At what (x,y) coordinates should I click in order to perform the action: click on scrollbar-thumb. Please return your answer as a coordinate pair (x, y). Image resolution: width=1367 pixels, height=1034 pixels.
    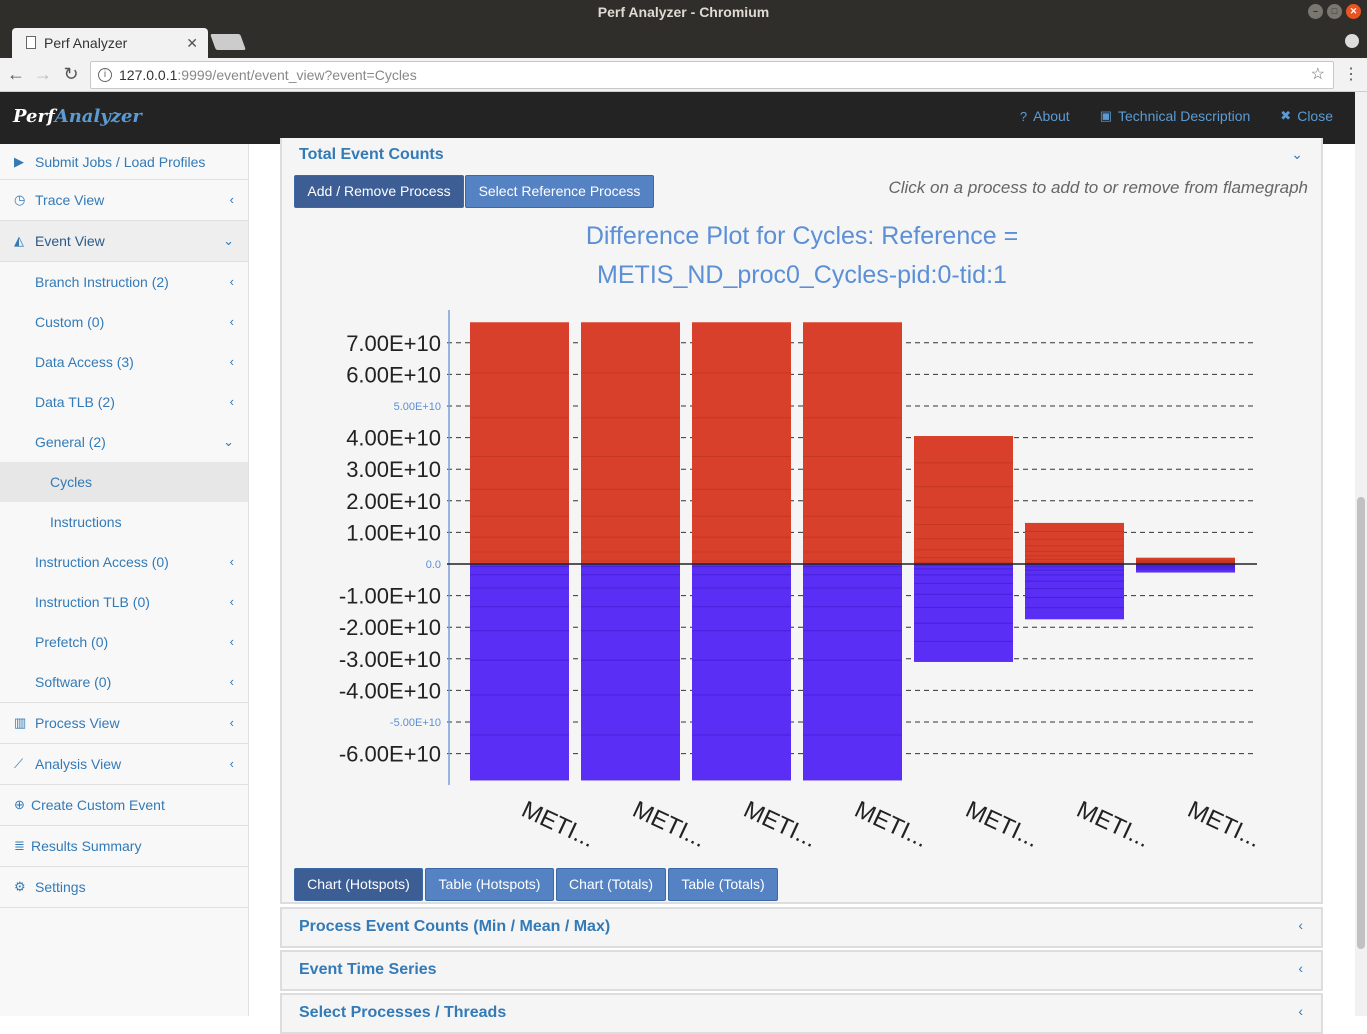
    Looking at the image, I should click on (1361, 723).